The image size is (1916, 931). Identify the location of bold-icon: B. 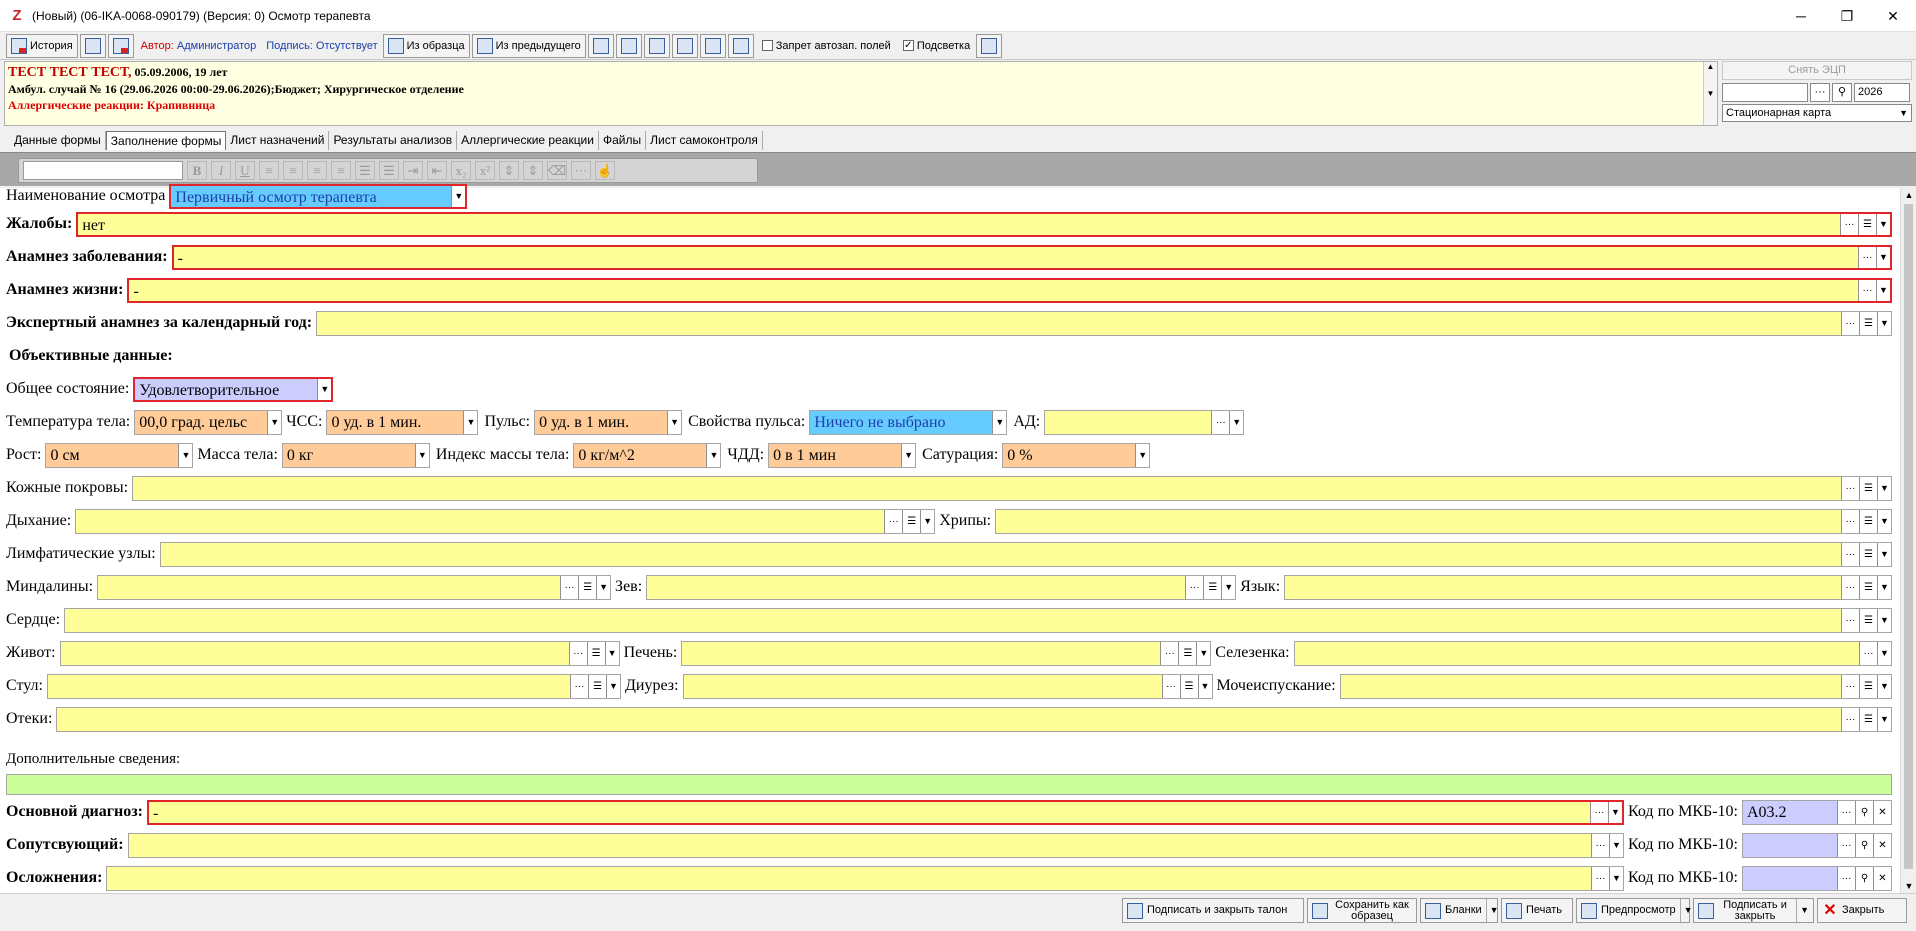
(197, 170).